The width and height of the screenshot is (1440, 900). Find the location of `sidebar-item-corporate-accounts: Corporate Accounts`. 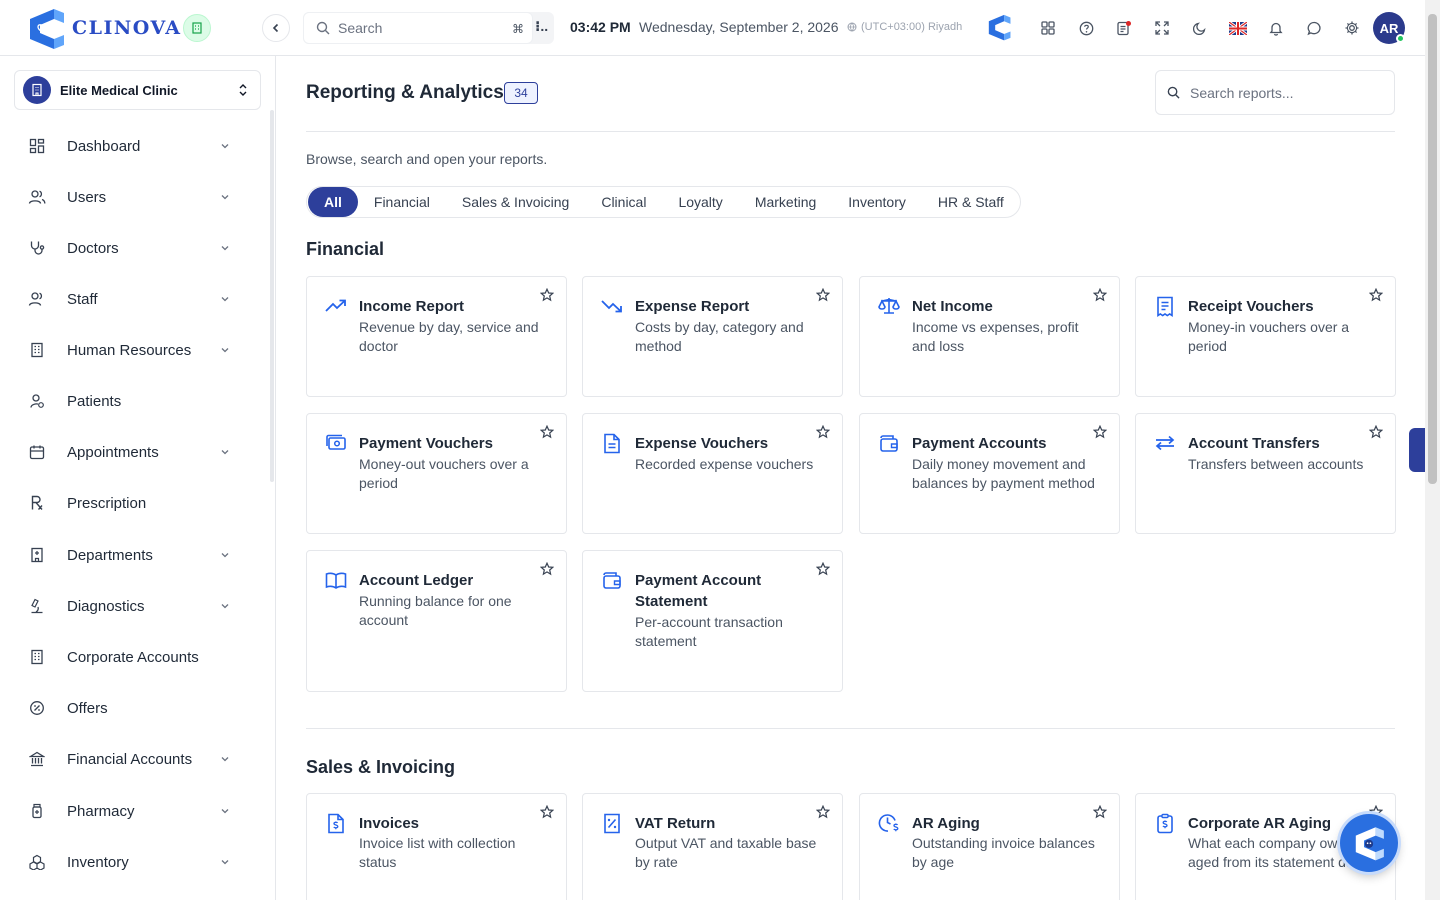

sidebar-item-corporate-accounts: Corporate Accounts is located at coordinates (134, 657).